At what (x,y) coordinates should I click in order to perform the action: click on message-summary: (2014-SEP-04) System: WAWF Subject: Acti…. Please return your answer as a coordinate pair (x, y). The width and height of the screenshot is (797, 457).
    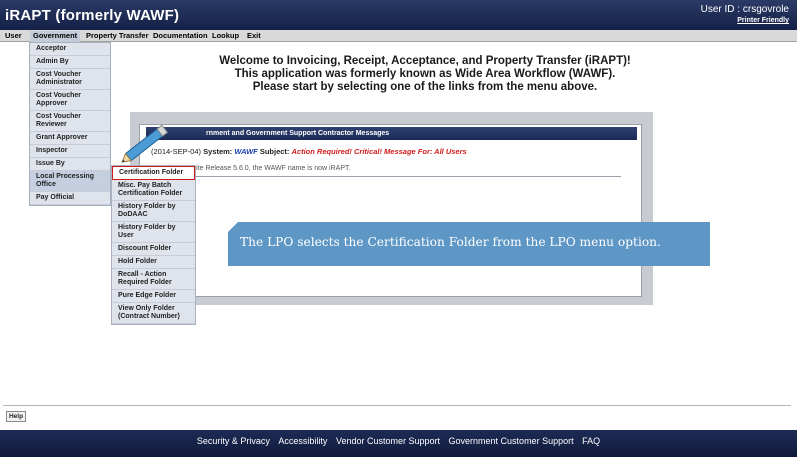
    Looking at the image, I should click on (309, 151).